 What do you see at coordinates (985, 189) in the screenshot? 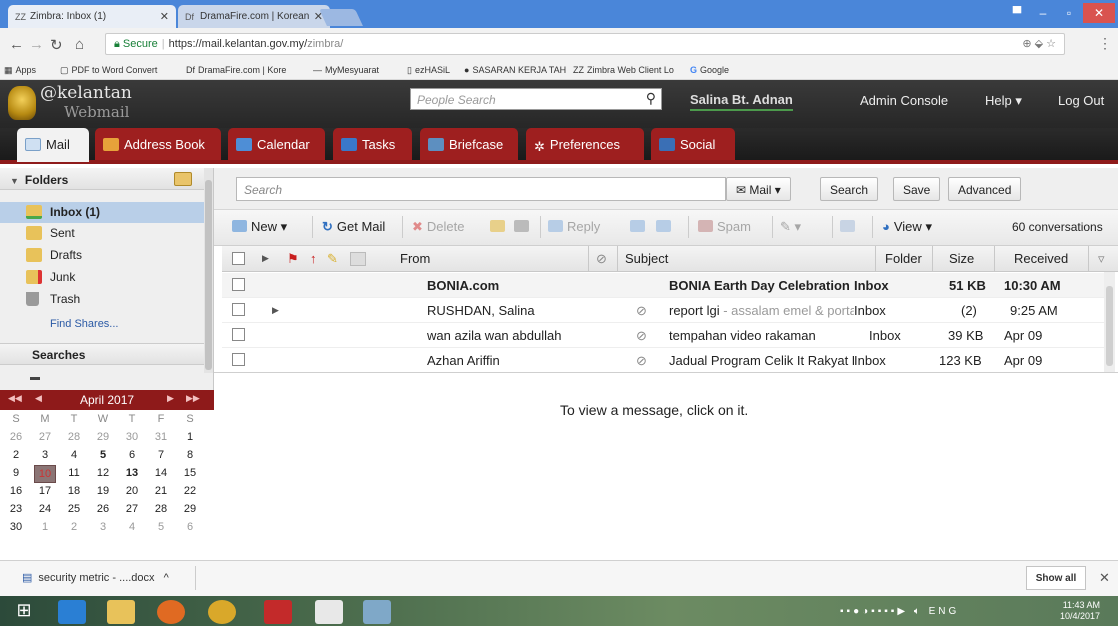
I see `advanced-search-button: Advanced` at bounding box center [985, 189].